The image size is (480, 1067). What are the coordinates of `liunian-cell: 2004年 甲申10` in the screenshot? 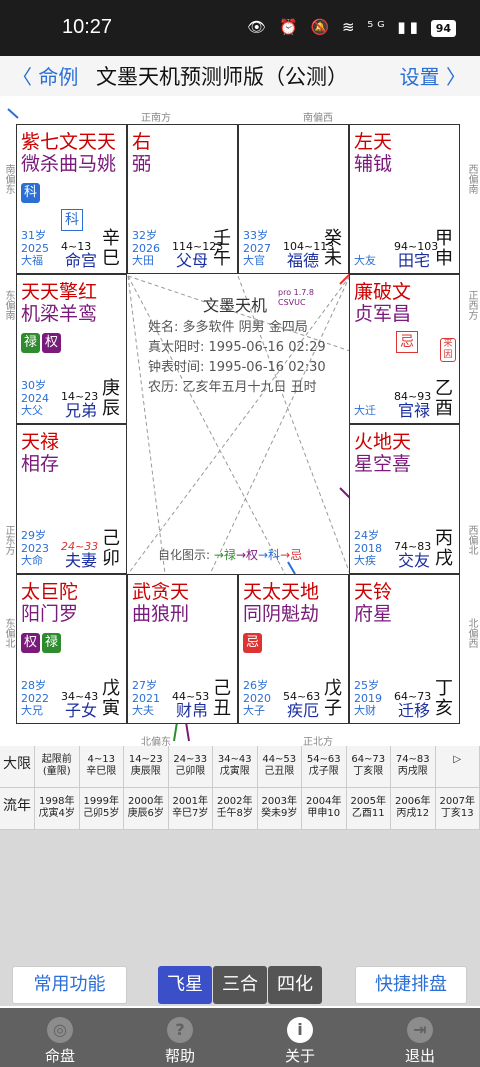 It's located at (324, 809).